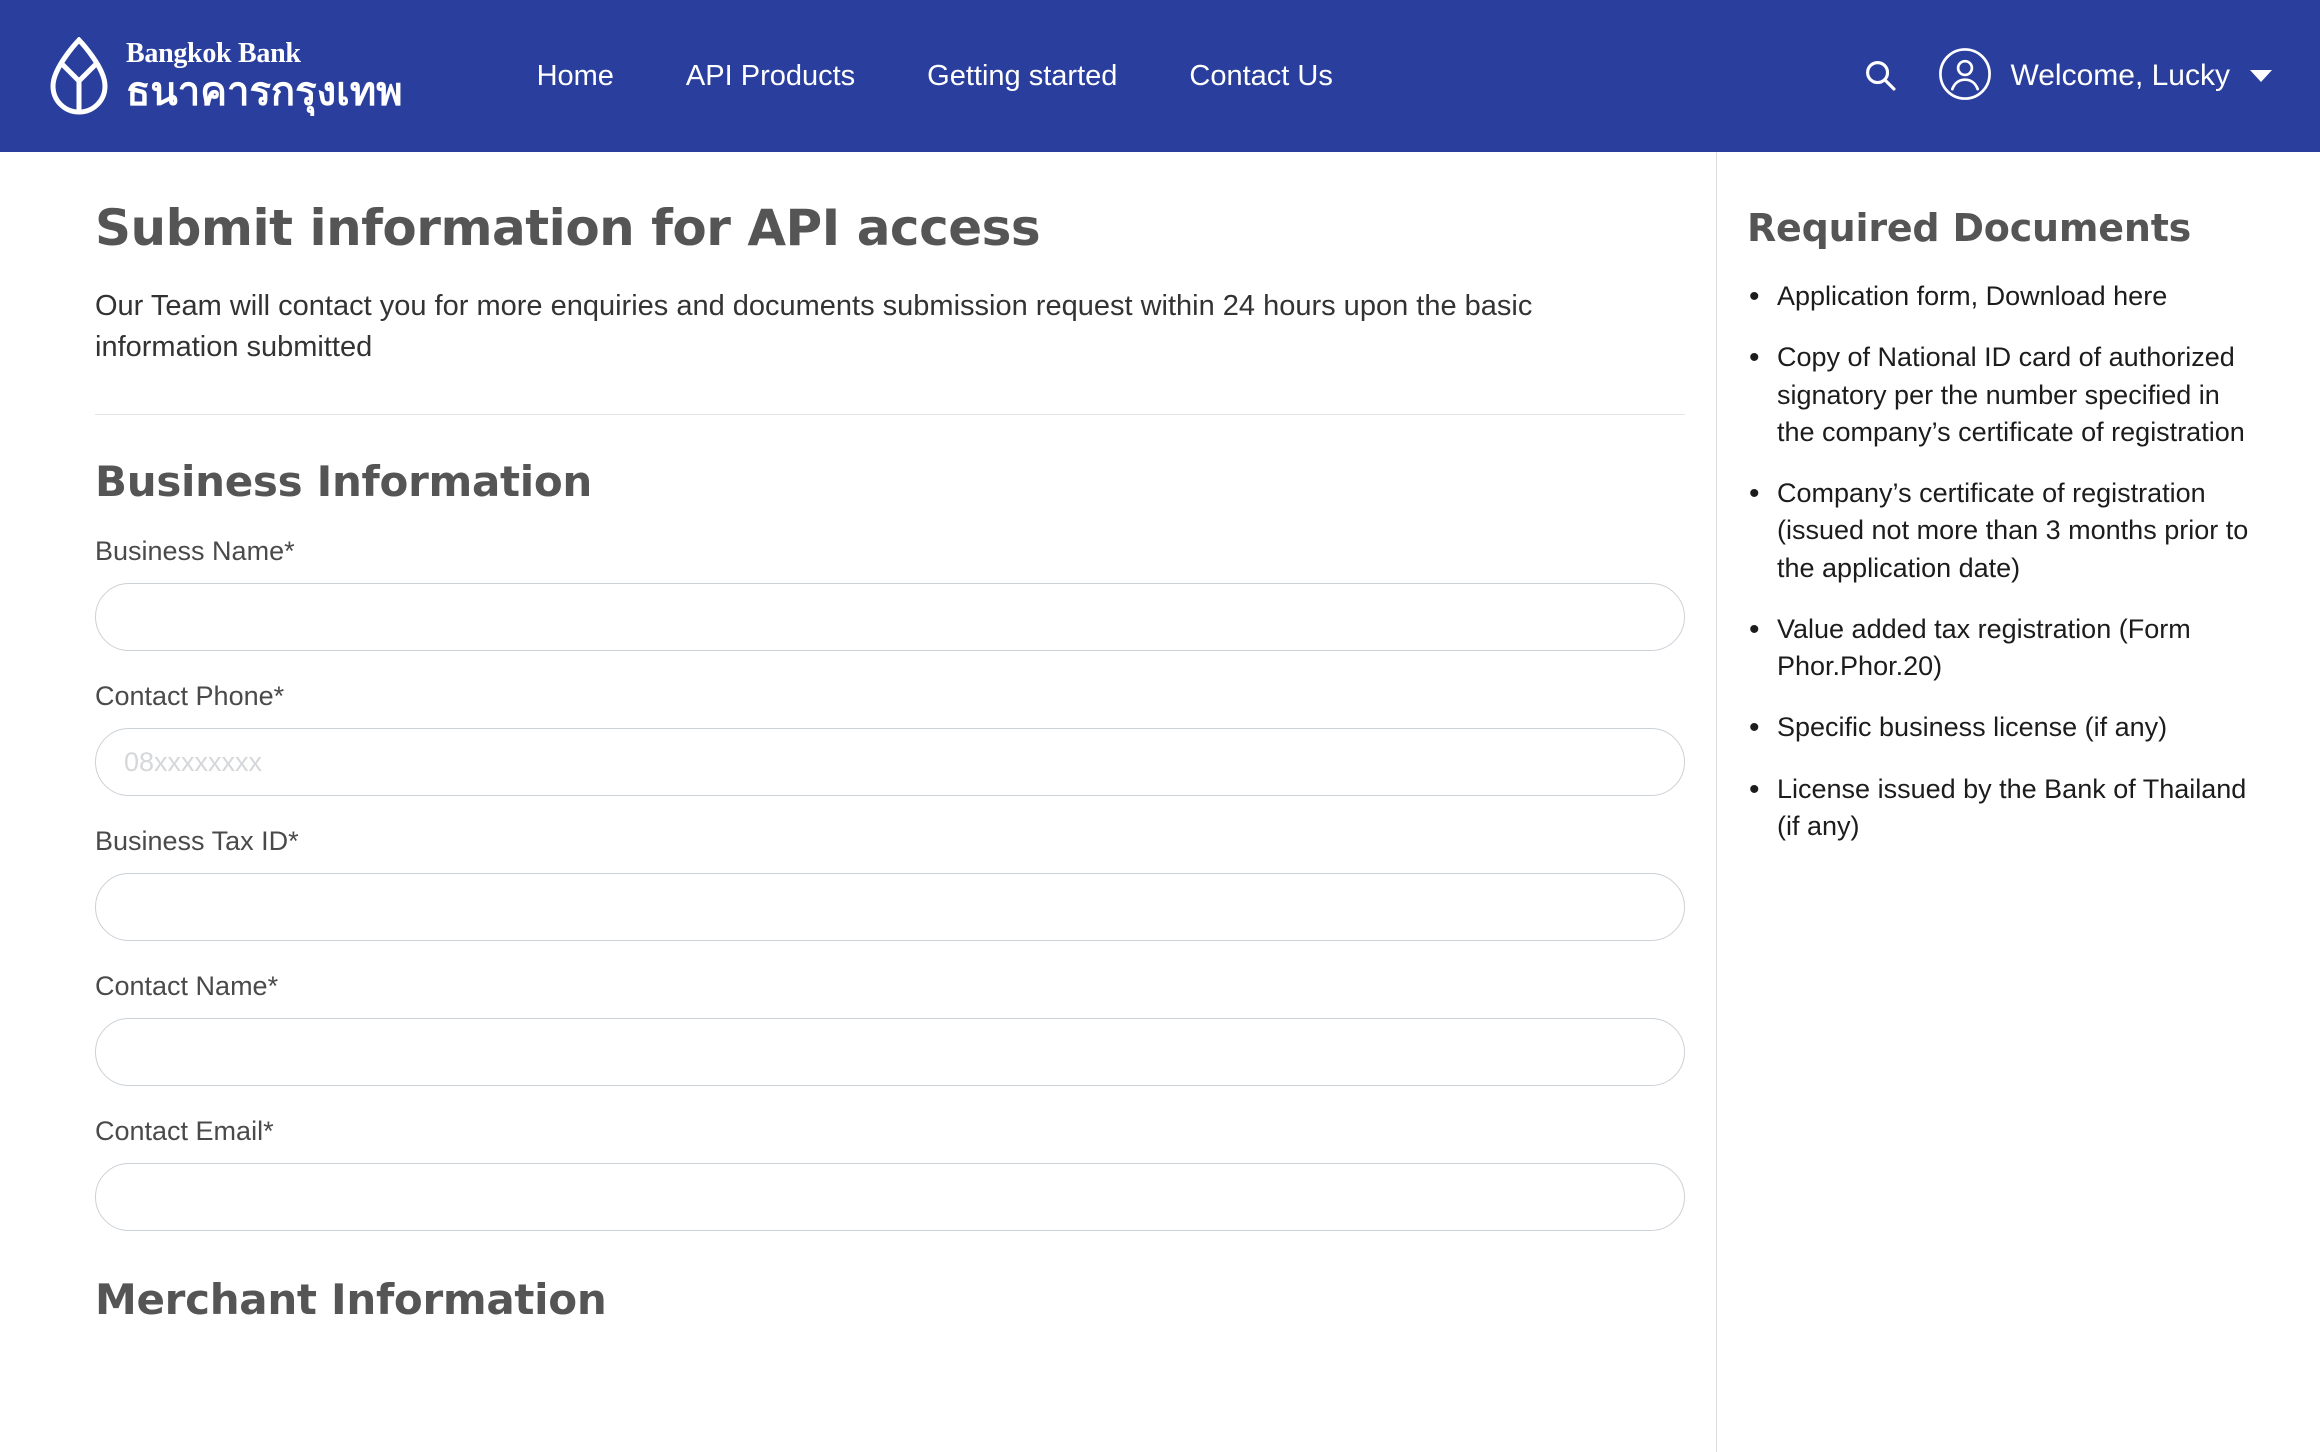 The width and height of the screenshot is (2320, 1452). Describe the element at coordinates (195, 551) in the screenshot. I see `business-name-label: Business Name*` at that location.